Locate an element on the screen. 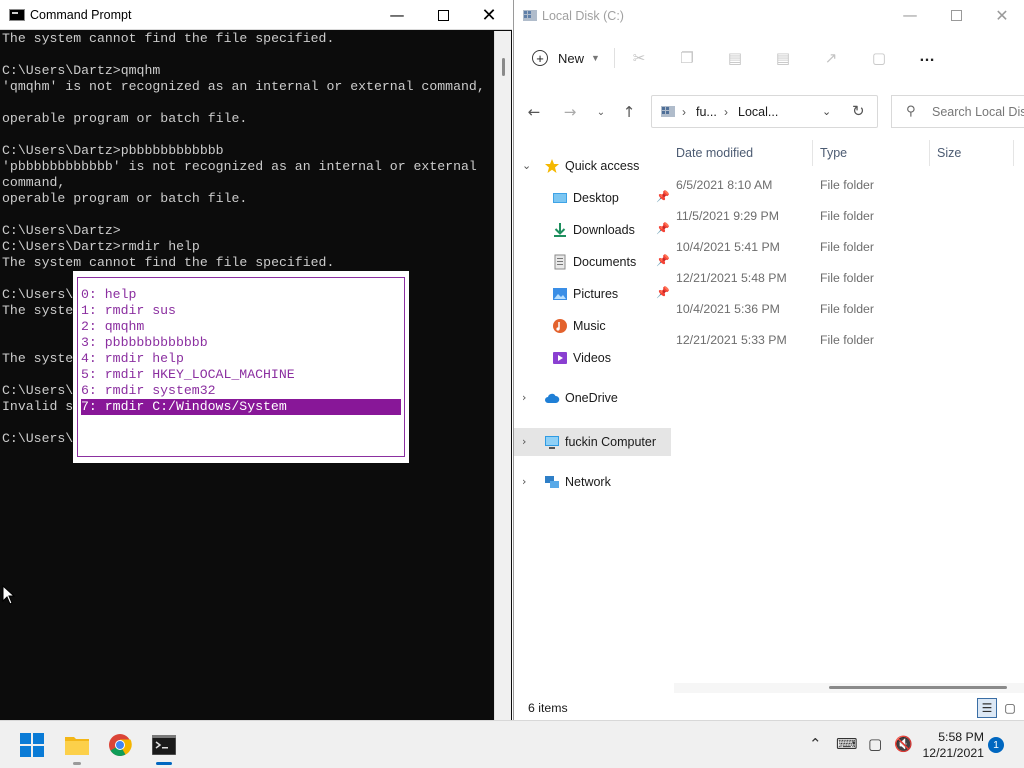 The width and height of the screenshot is (1024, 768). large-icons-view-icon: ▢ is located at coordinates (1010, 708).